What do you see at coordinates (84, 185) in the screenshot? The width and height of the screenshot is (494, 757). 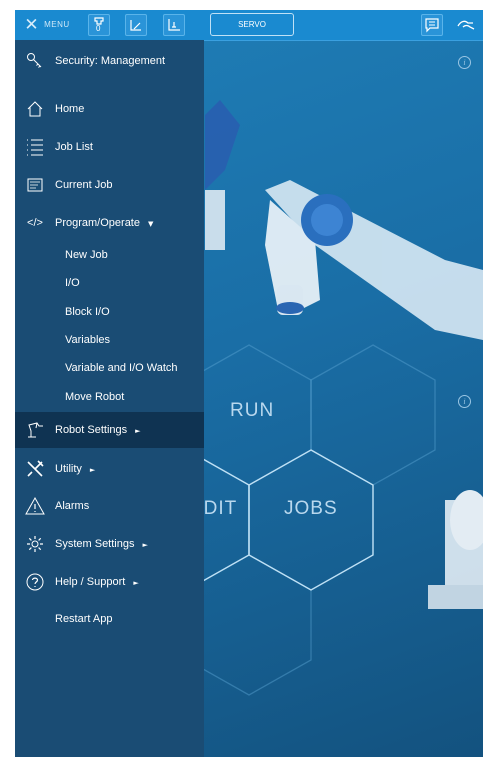 I see `menu-item-label: Current Job` at bounding box center [84, 185].